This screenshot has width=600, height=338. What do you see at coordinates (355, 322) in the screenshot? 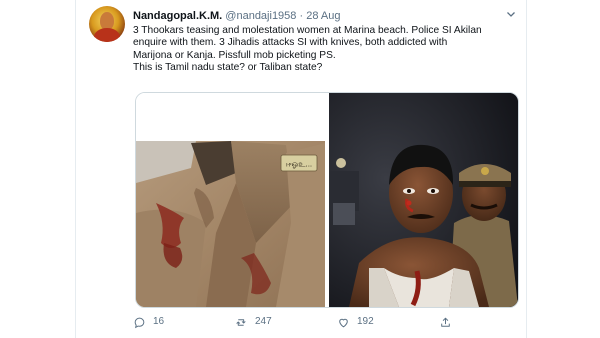
I see `like-button: 192` at bounding box center [355, 322].